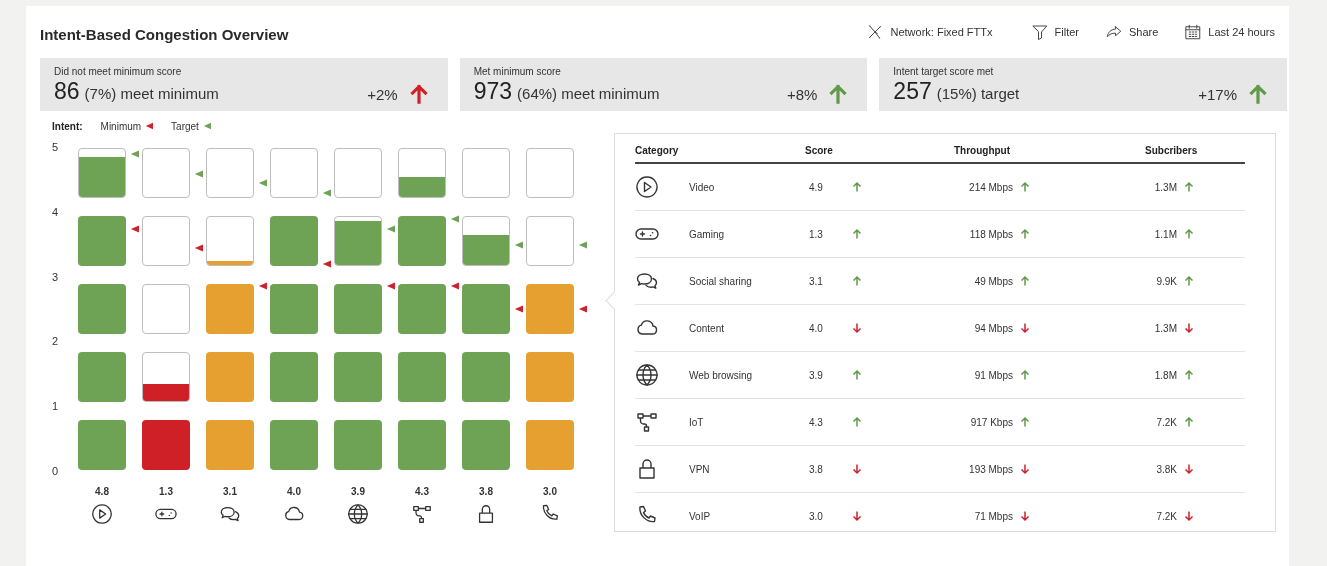 The height and width of the screenshot is (566, 1327). What do you see at coordinates (1166, 281) in the screenshot?
I see `table-cell-text: 9.9K` at bounding box center [1166, 281].